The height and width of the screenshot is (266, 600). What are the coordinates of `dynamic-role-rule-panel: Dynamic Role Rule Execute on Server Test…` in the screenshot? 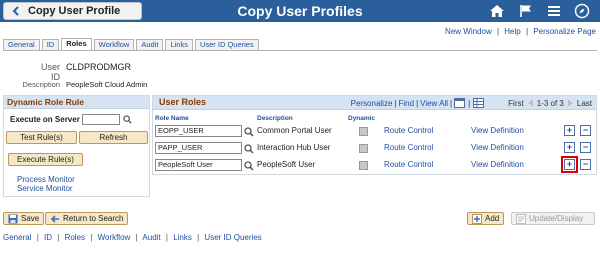 It's located at (76, 146).